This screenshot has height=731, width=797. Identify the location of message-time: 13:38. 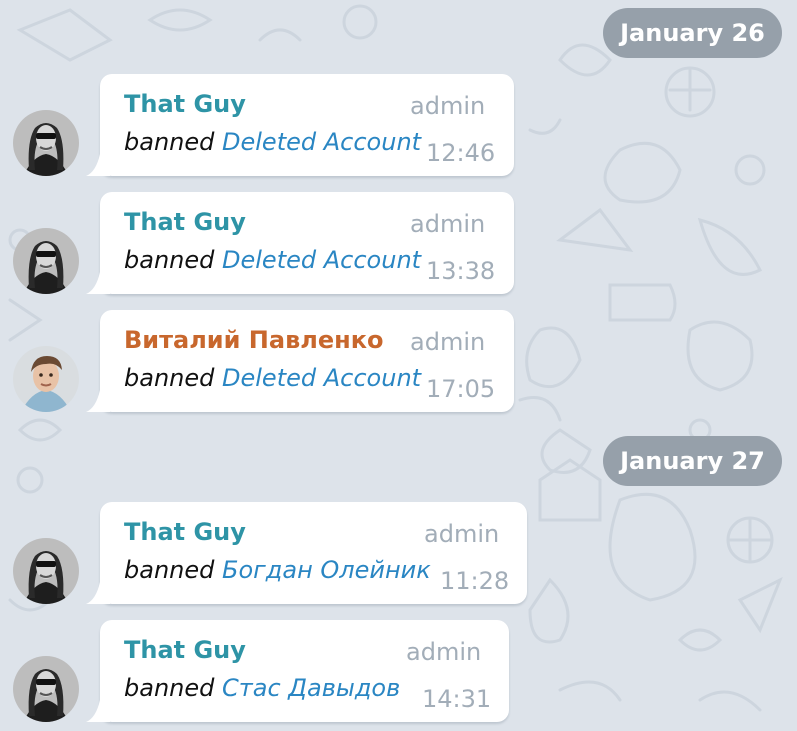
(461, 271).